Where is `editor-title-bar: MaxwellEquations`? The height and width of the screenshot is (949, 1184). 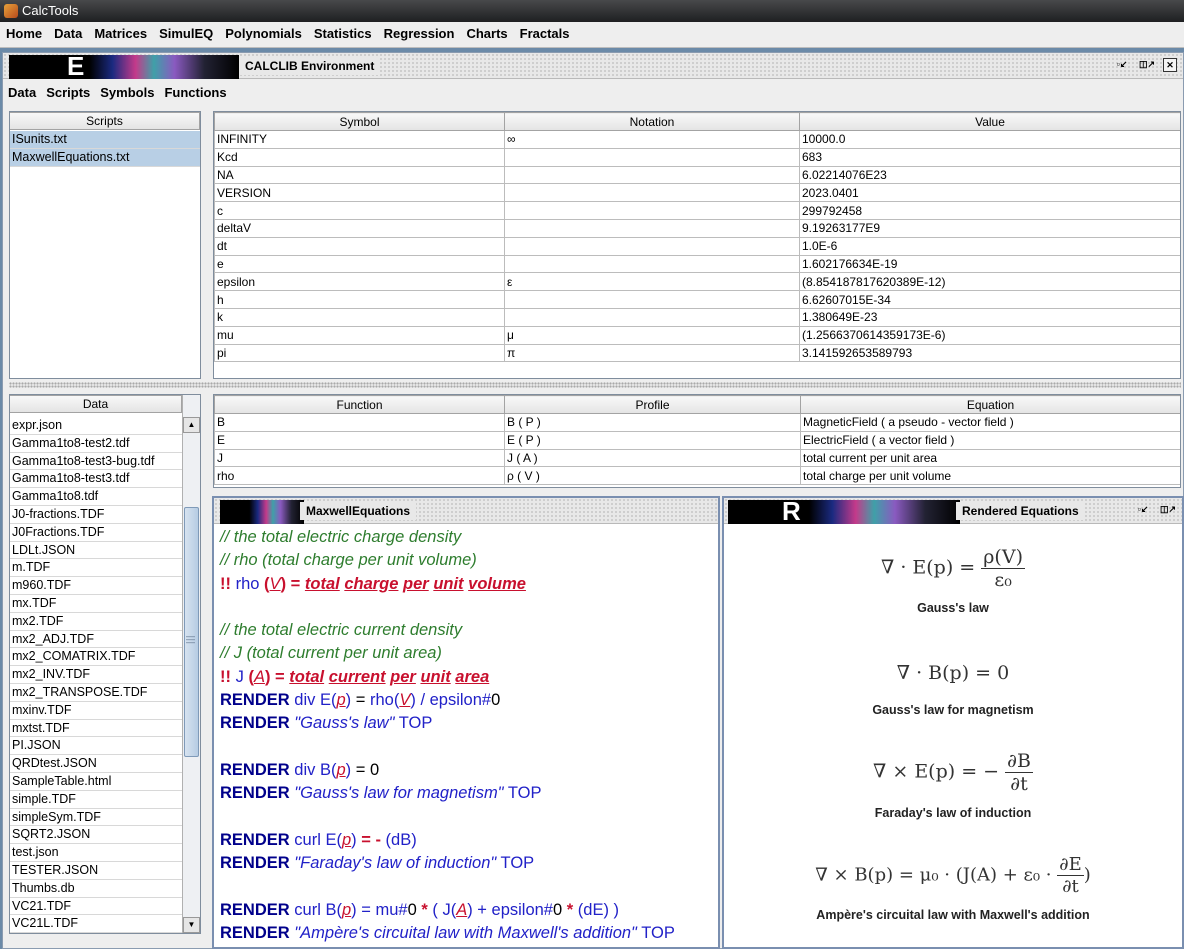
editor-title-bar: MaxwellEquations is located at coordinates (466, 511).